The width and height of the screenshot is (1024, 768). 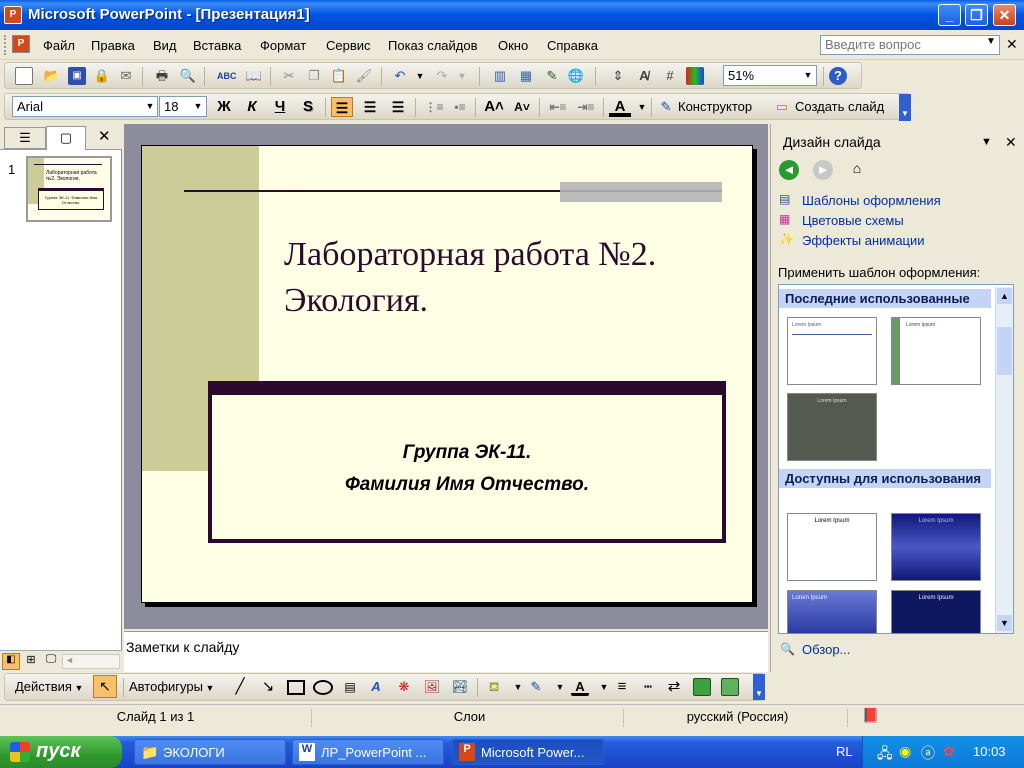 I want to click on menu-slideshow: Показ слайдов, so click(x=433, y=45).